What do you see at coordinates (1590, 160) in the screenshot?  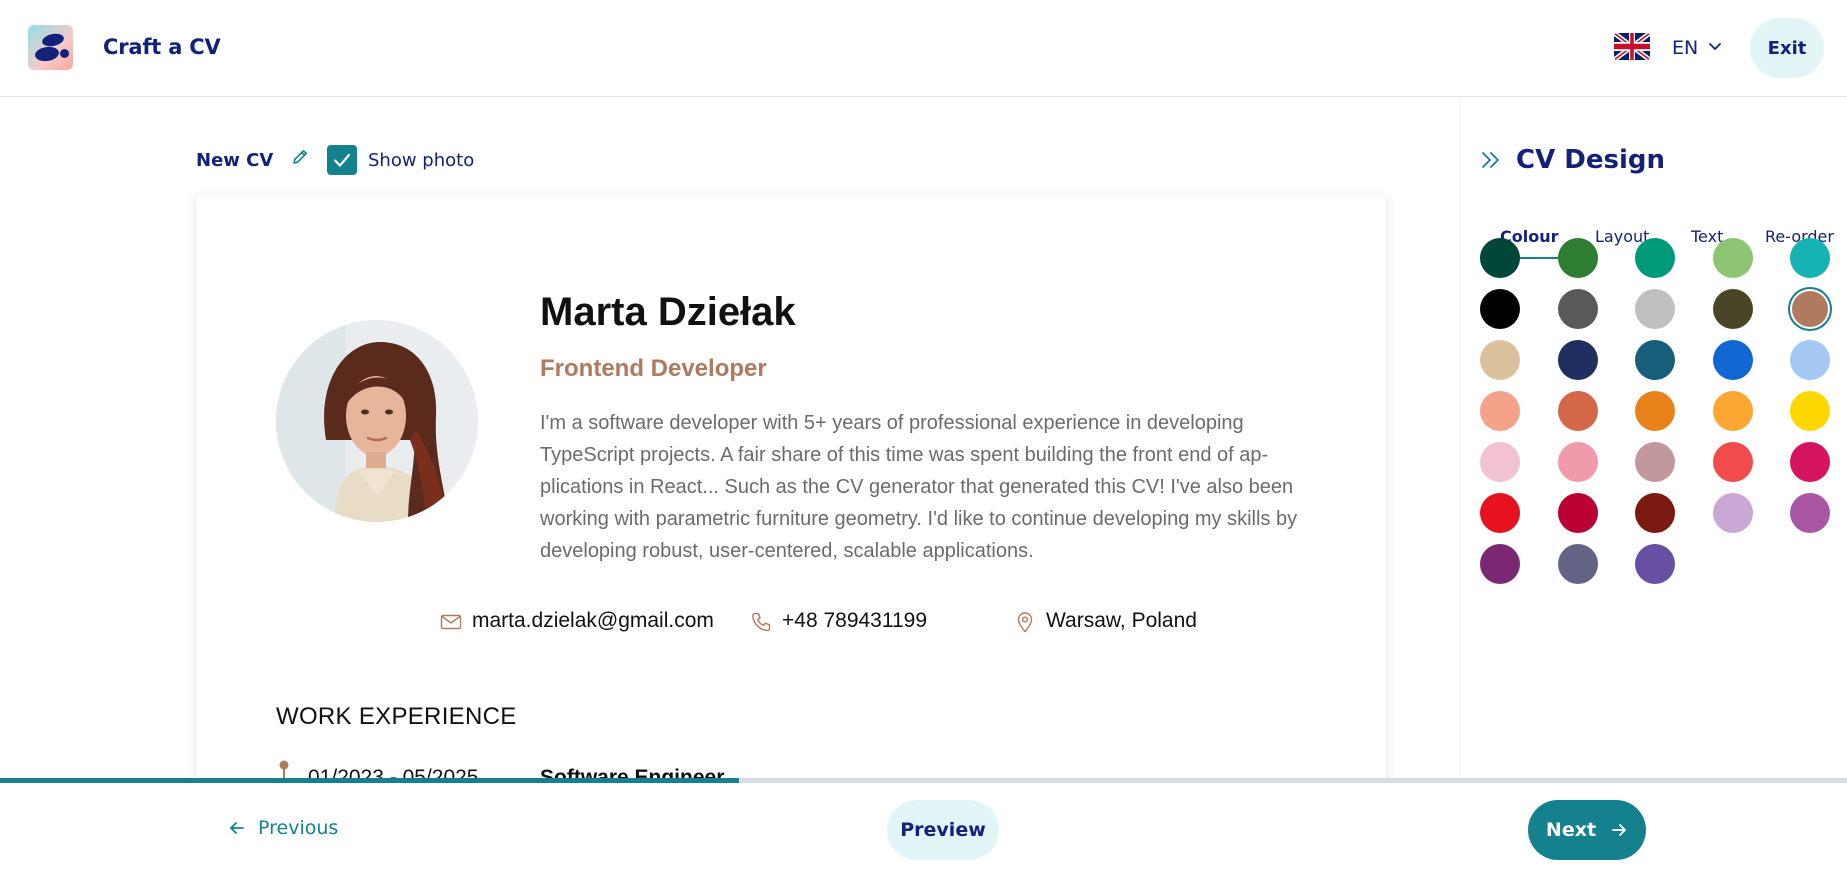 I see `panel-title: CV Design` at bounding box center [1590, 160].